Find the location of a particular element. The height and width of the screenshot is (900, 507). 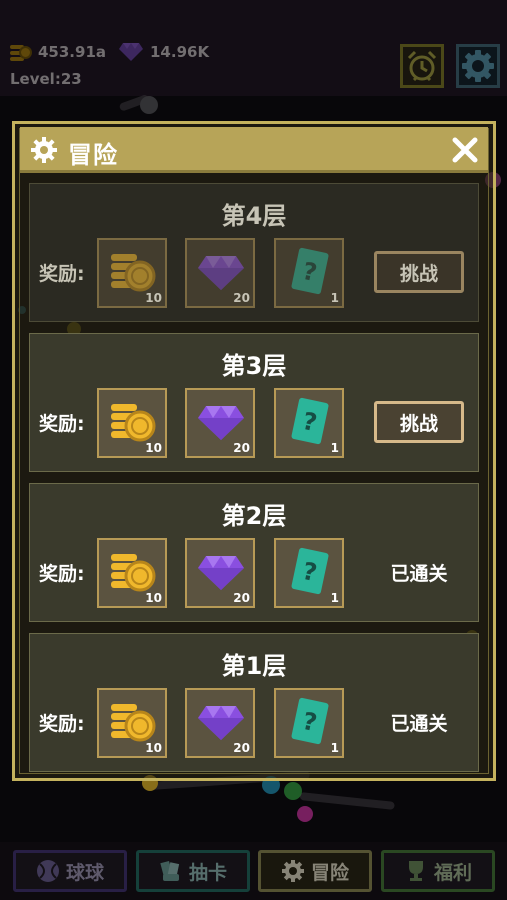

floor-title: 第3层 is located at coordinates (254, 366).